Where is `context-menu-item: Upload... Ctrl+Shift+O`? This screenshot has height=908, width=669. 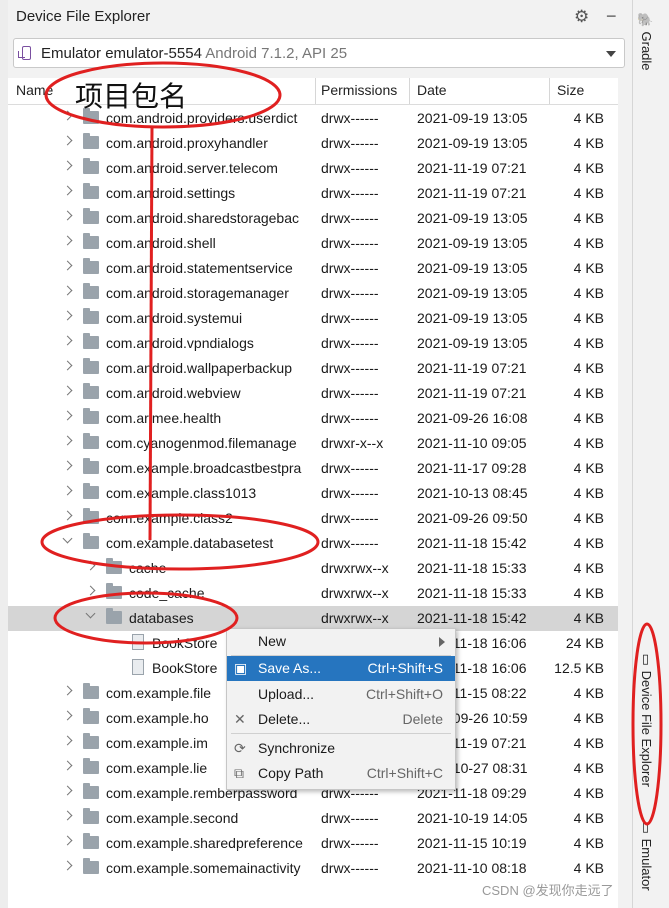 context-menu-item: Upload... Ctrl+Shift+O is located at coordinates (341, 694).